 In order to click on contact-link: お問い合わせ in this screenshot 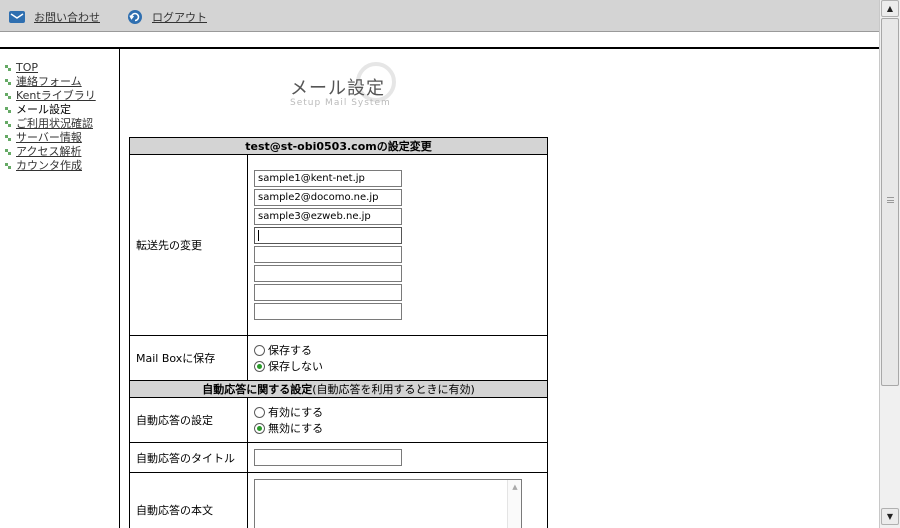, I will do `click(54, 17)`.